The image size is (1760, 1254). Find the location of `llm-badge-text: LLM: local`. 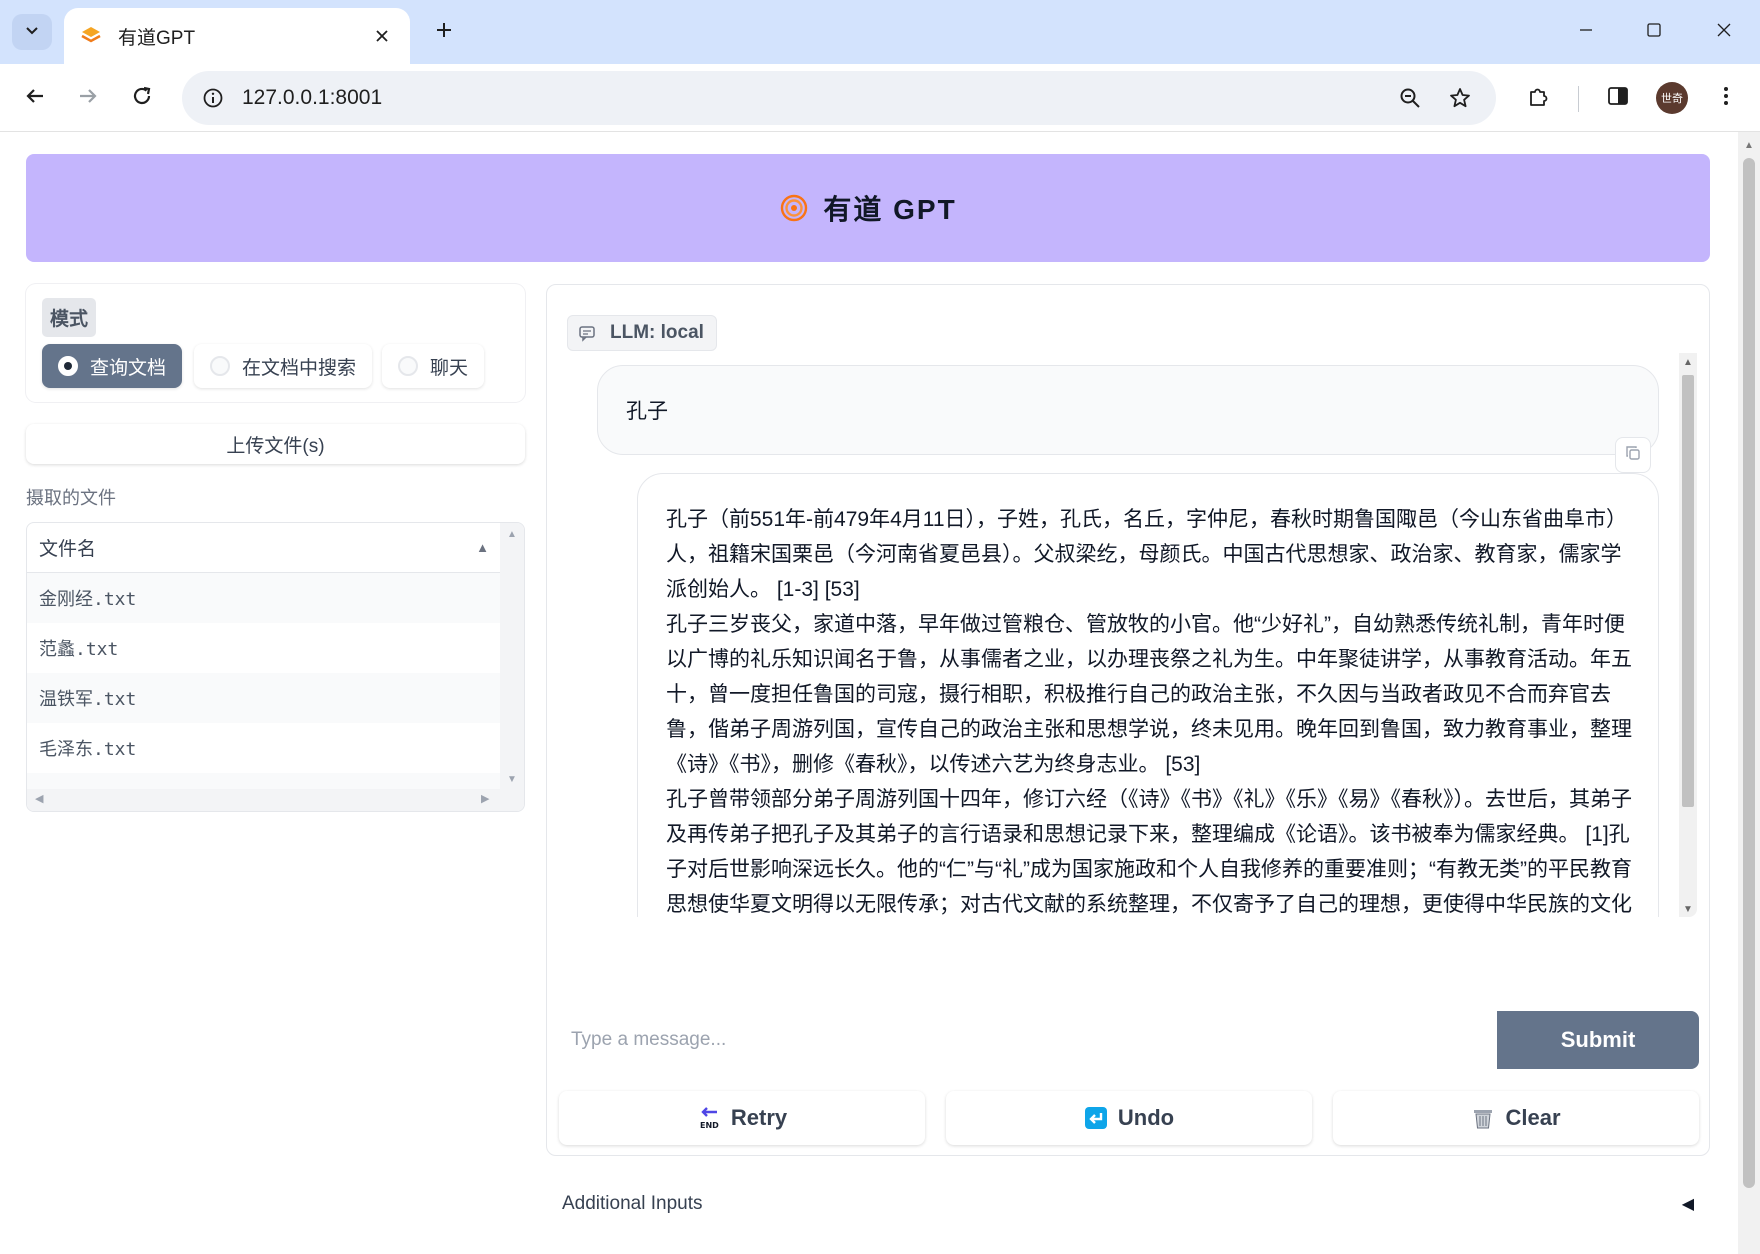

llm-badge-text: LLM: local is located at coordinates (657, 332).